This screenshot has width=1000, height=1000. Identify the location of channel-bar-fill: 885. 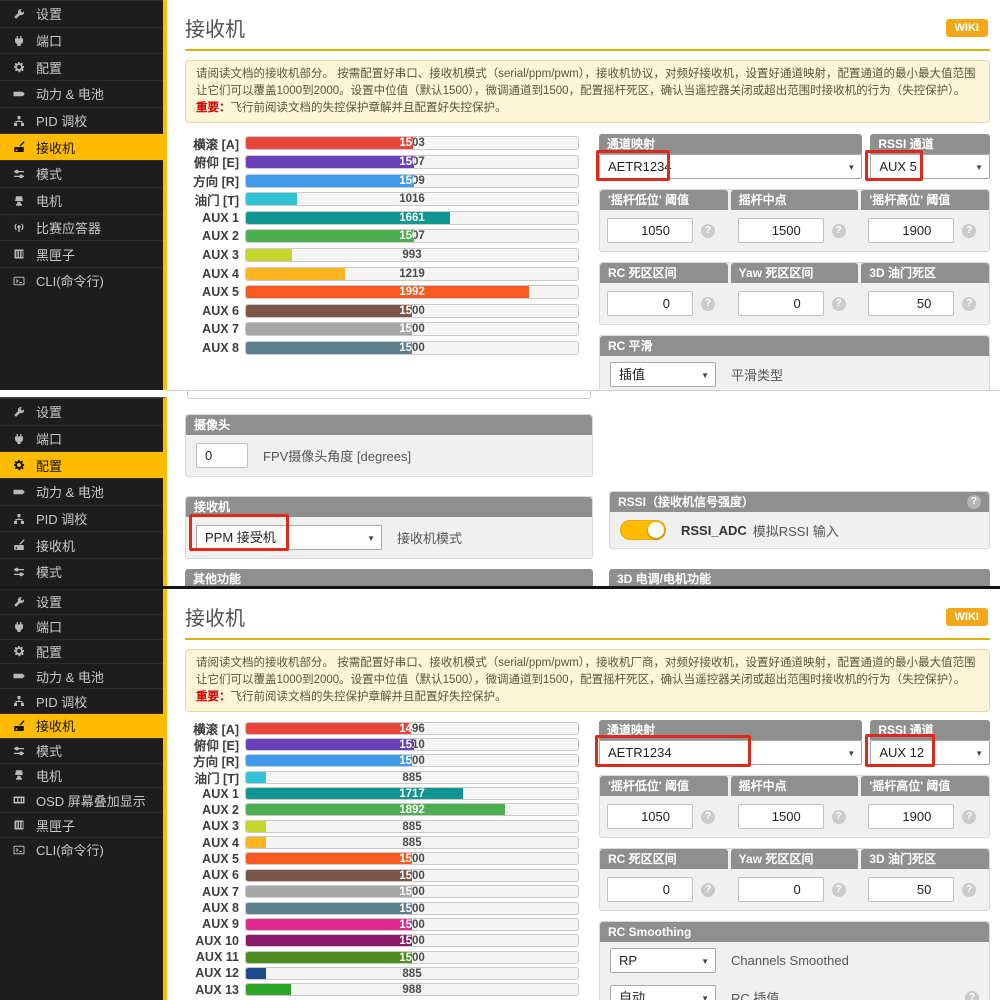
(256, 843).